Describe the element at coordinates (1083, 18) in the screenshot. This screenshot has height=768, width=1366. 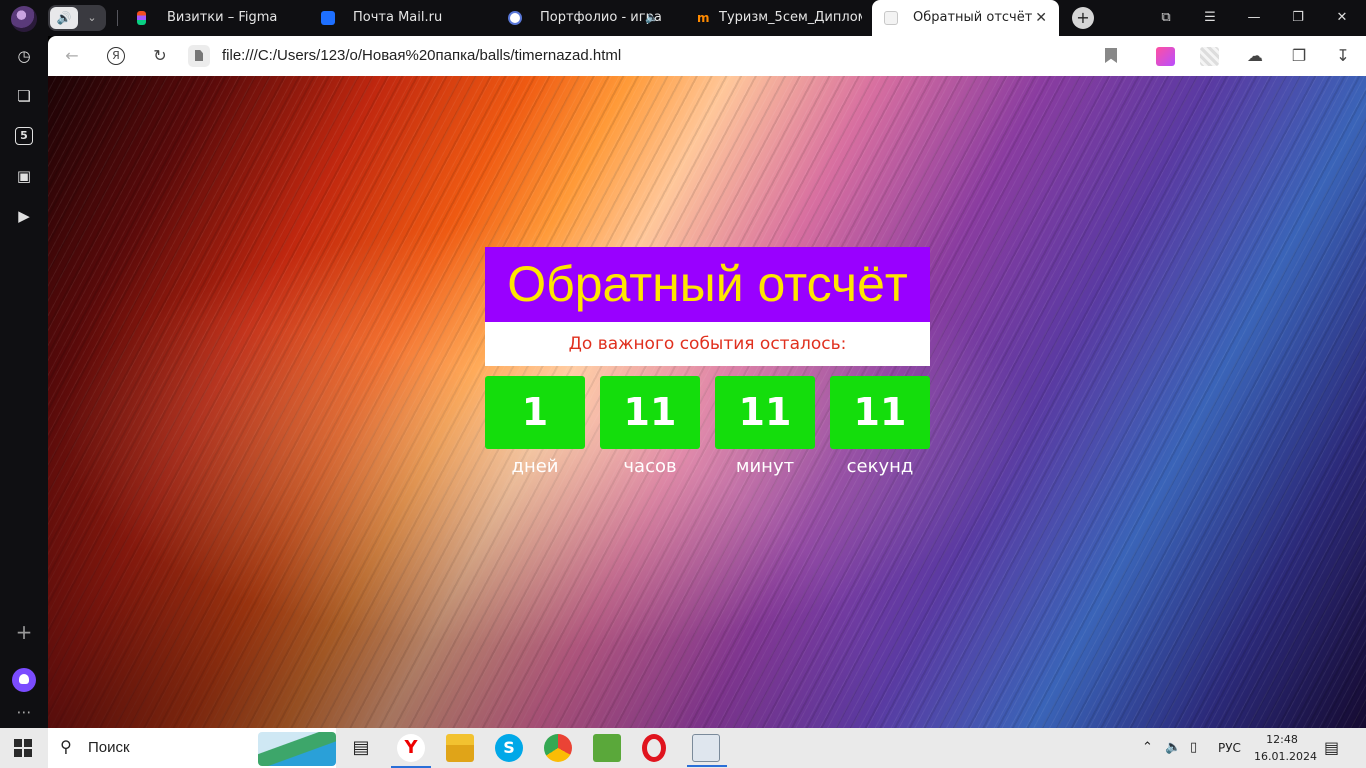
I see `new-tab-button: +` at that location.